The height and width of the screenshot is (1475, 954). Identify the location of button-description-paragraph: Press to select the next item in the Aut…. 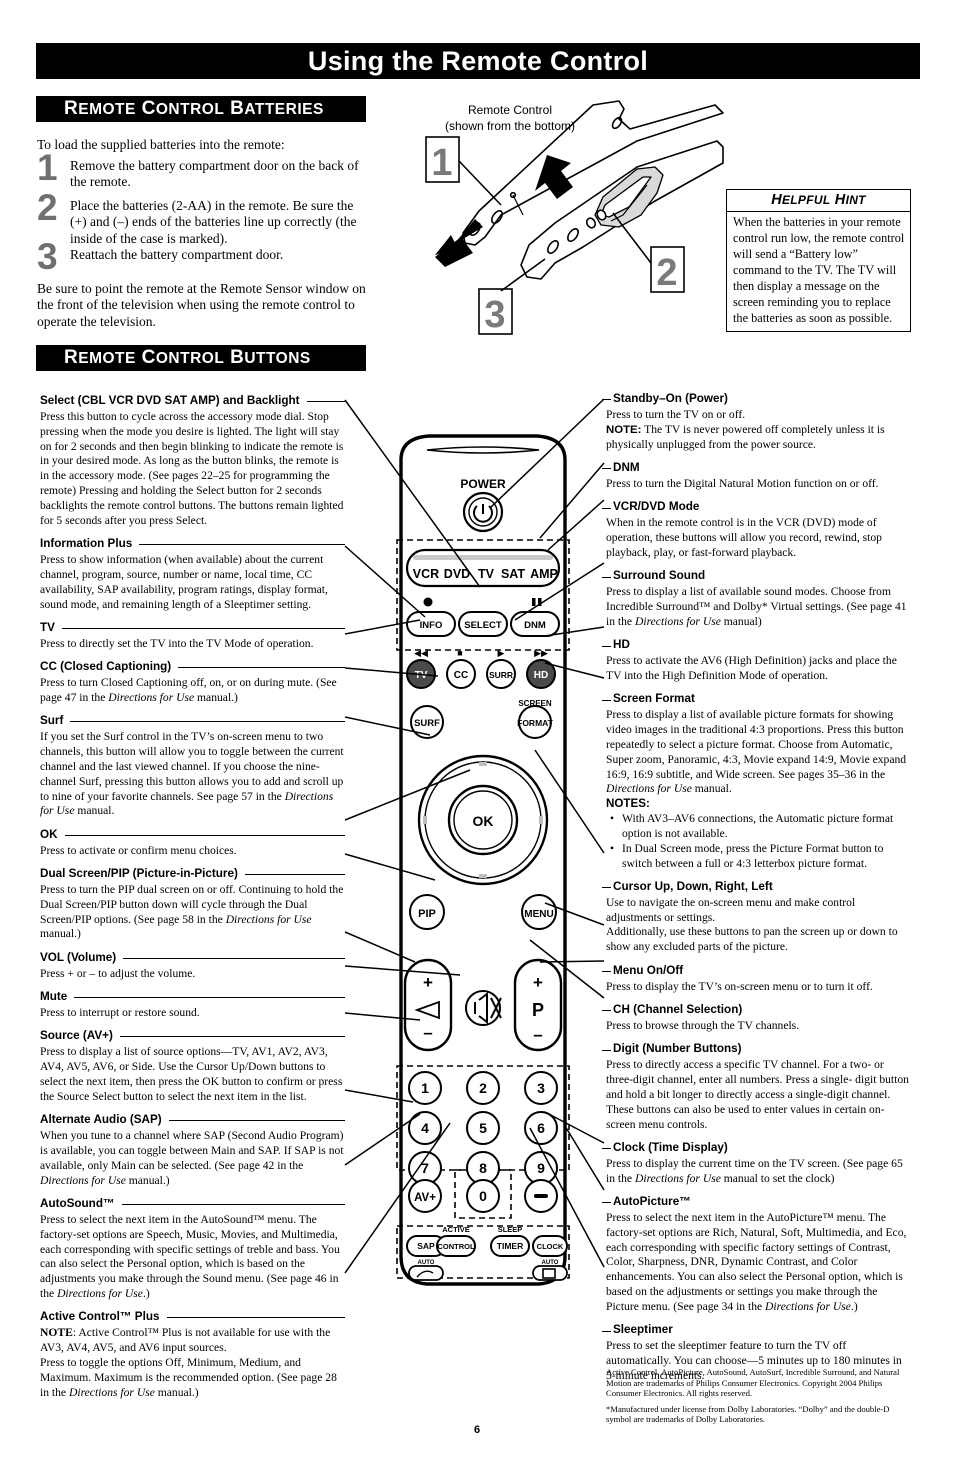
(190, 1256).